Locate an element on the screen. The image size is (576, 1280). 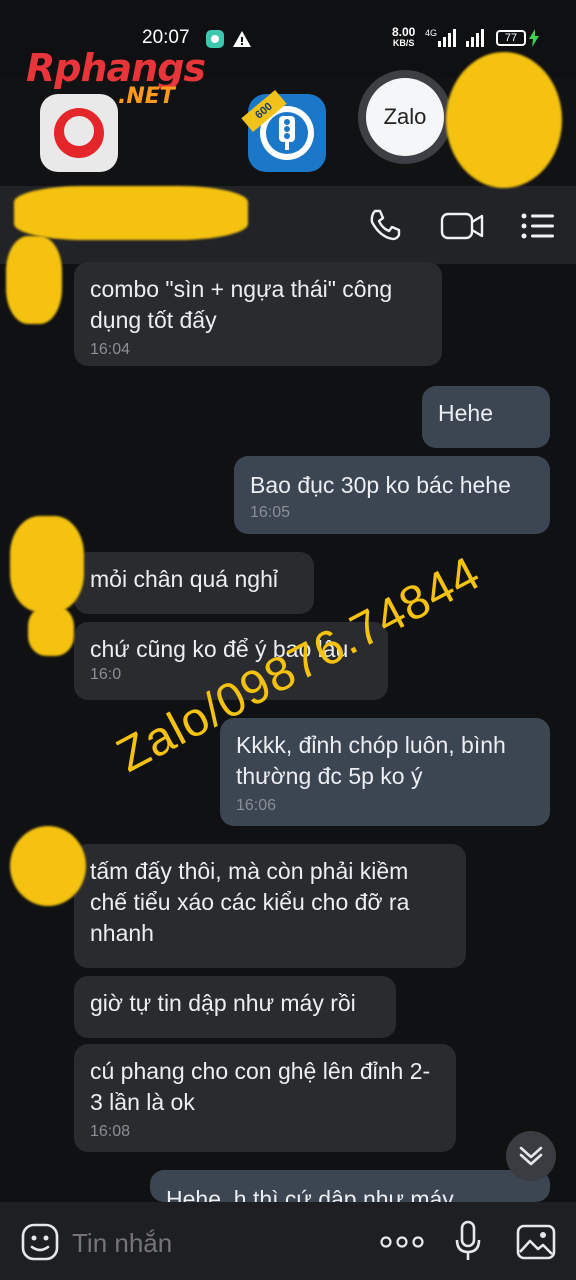
menu-icon is located at coordinates (538, 226).